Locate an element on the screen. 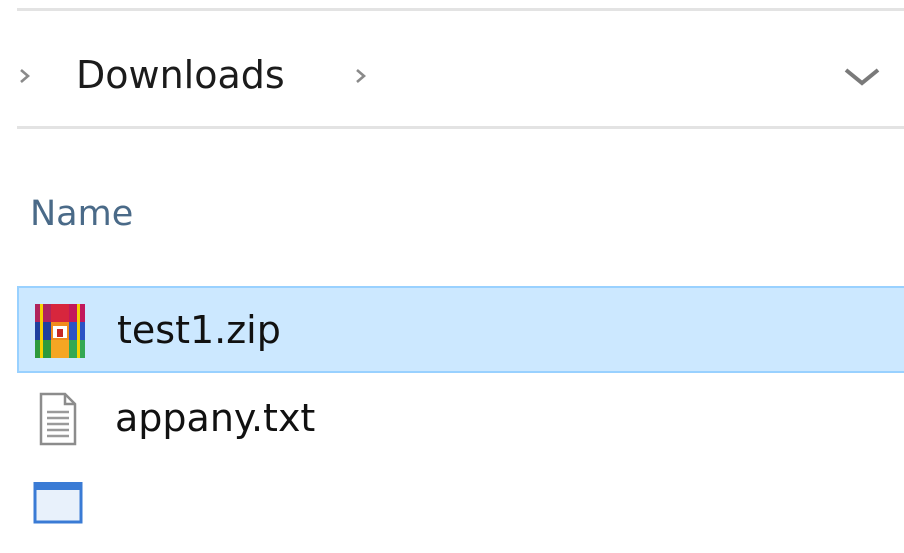 The height and width of the screenshot is (553, 904). file-name: test1.zip is located at coordinates (199, 330).